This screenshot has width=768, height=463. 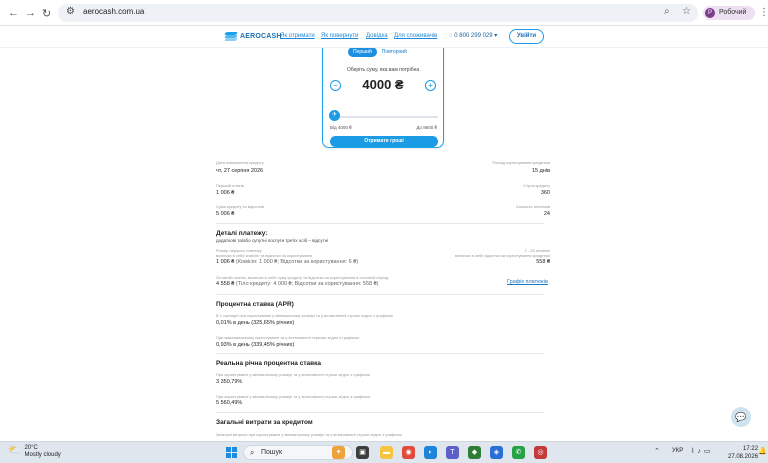 I want to click on total-cost-value: 5 006 ₴, so click(x=225, y=214).